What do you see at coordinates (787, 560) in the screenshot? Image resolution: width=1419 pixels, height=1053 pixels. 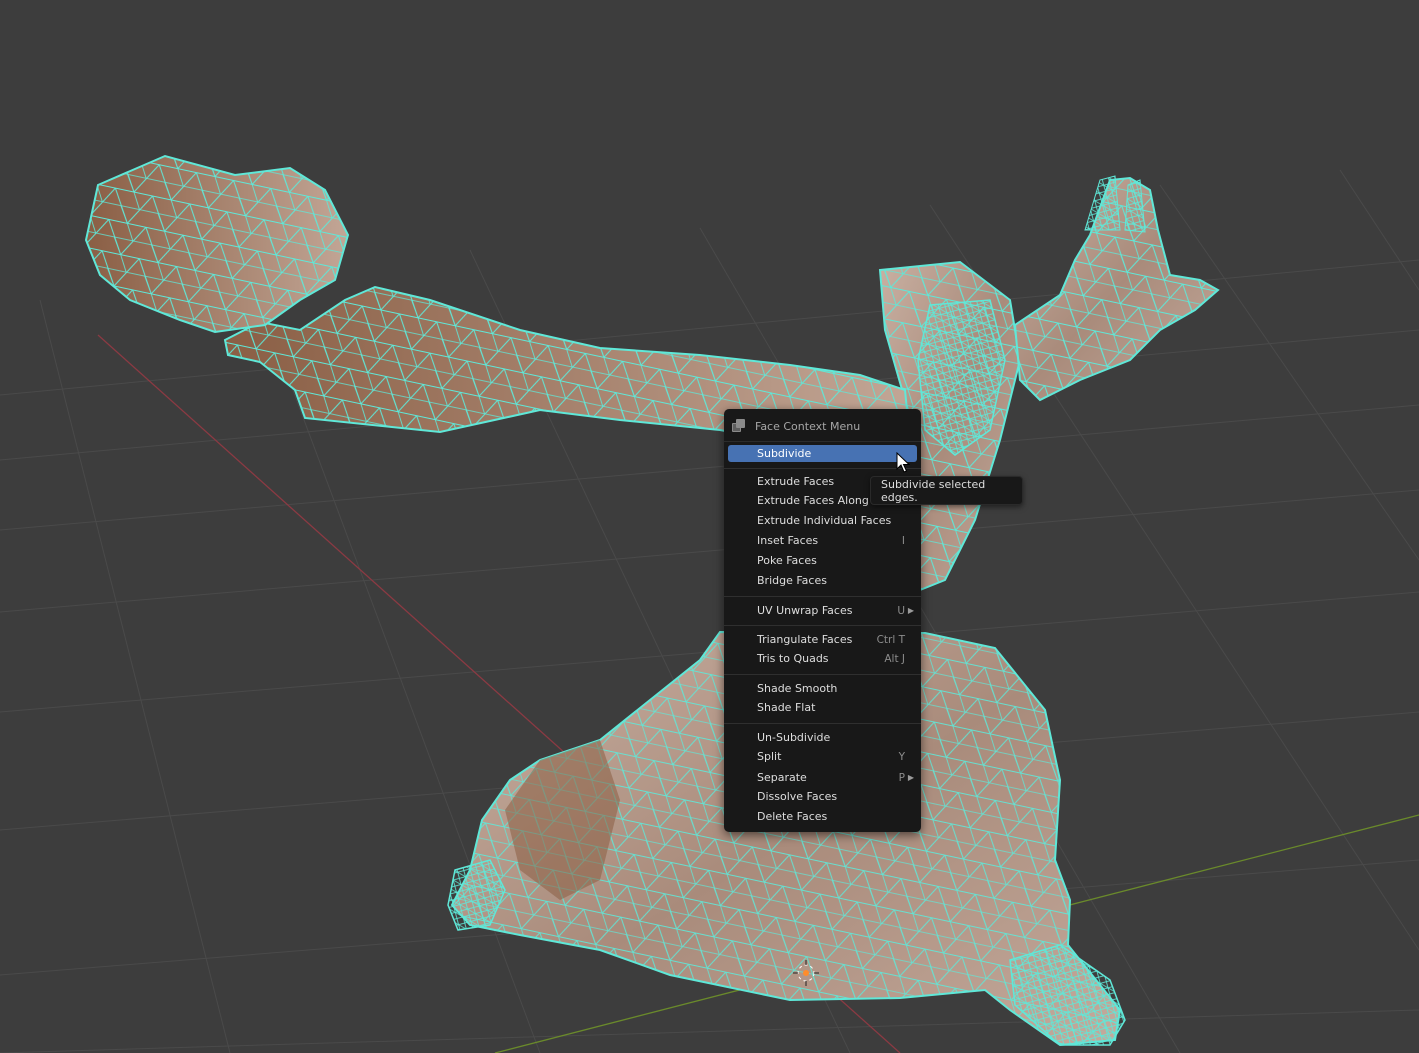 I see `menu-item-label: Poke Faces` at bounding box center [787, 560].